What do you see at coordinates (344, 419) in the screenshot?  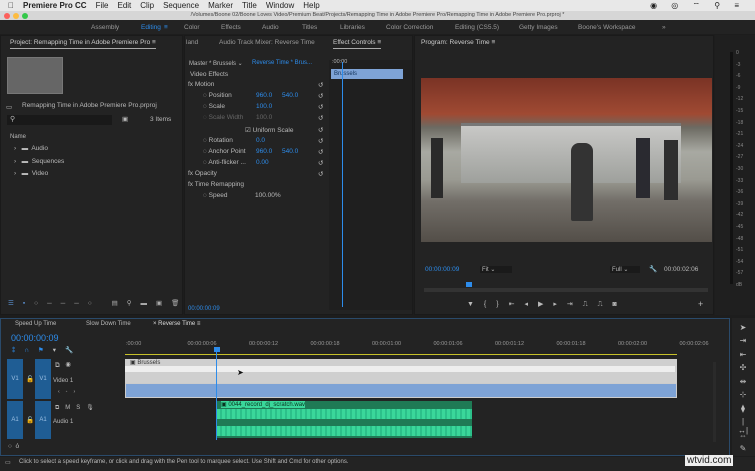 I see `audio-clip: ▣ 0044_record_dj_scratch.wav` at bounding box center [344, 419].